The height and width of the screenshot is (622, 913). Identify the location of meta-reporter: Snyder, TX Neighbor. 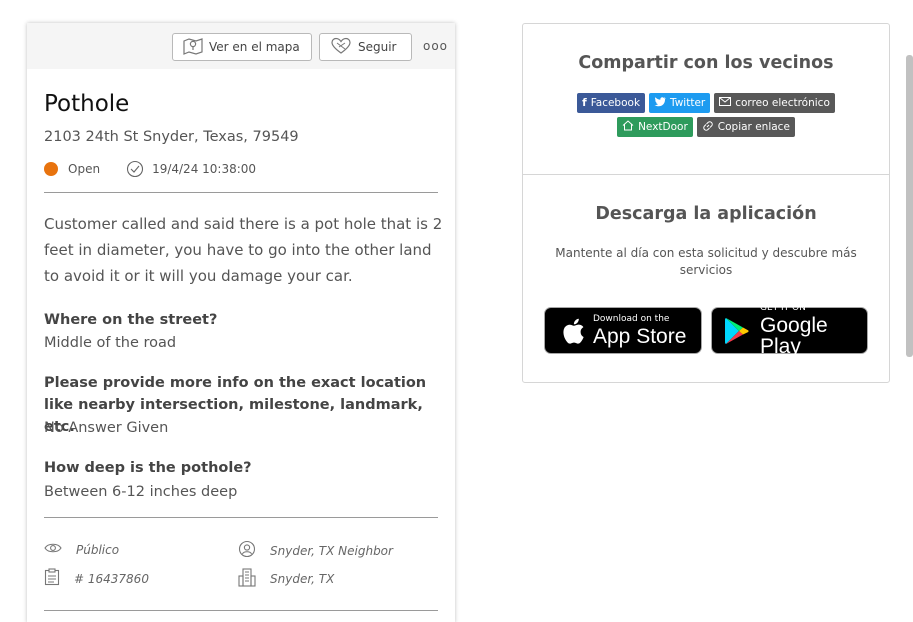
(315, 550).